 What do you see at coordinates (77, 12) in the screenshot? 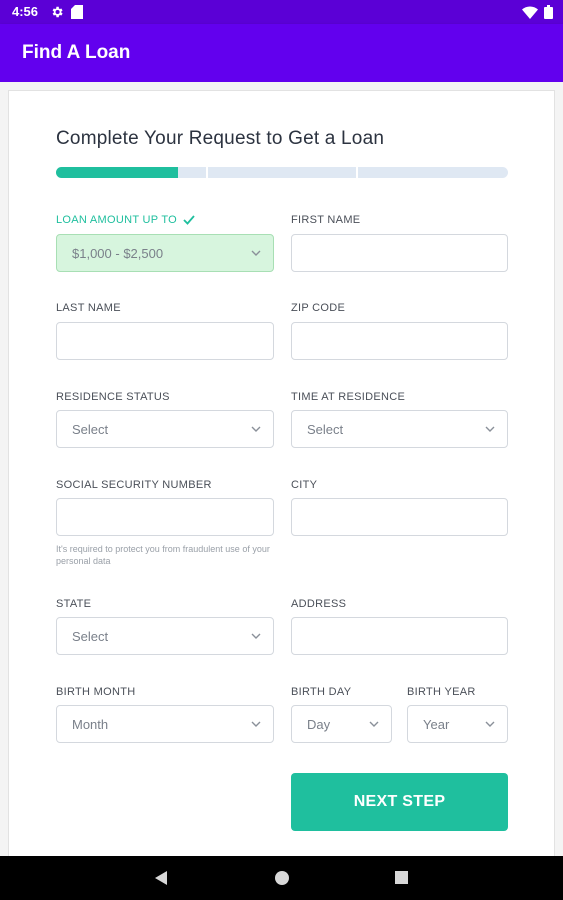
I see `sd-card-icon` at bounding box center [77, 12].